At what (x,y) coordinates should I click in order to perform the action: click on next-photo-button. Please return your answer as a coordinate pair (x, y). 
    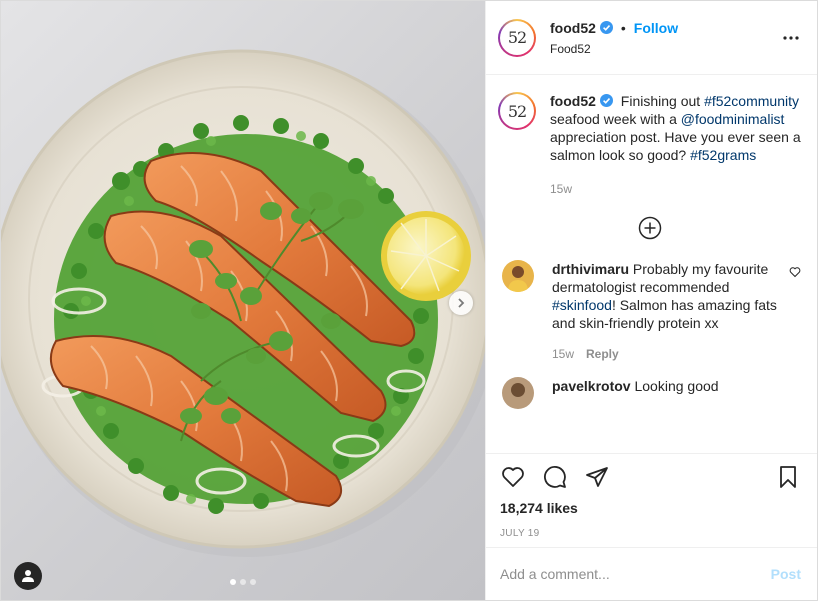
    Looking at the image, I should click on (461, 303).